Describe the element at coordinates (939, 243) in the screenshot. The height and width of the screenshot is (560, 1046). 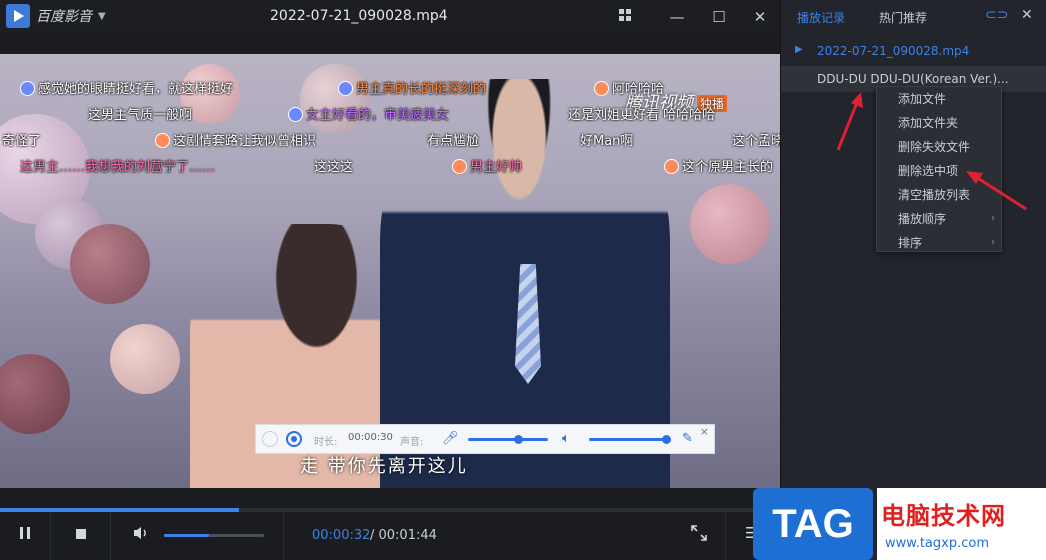
I see `menu-item-sort: 排序 ›` at that location.